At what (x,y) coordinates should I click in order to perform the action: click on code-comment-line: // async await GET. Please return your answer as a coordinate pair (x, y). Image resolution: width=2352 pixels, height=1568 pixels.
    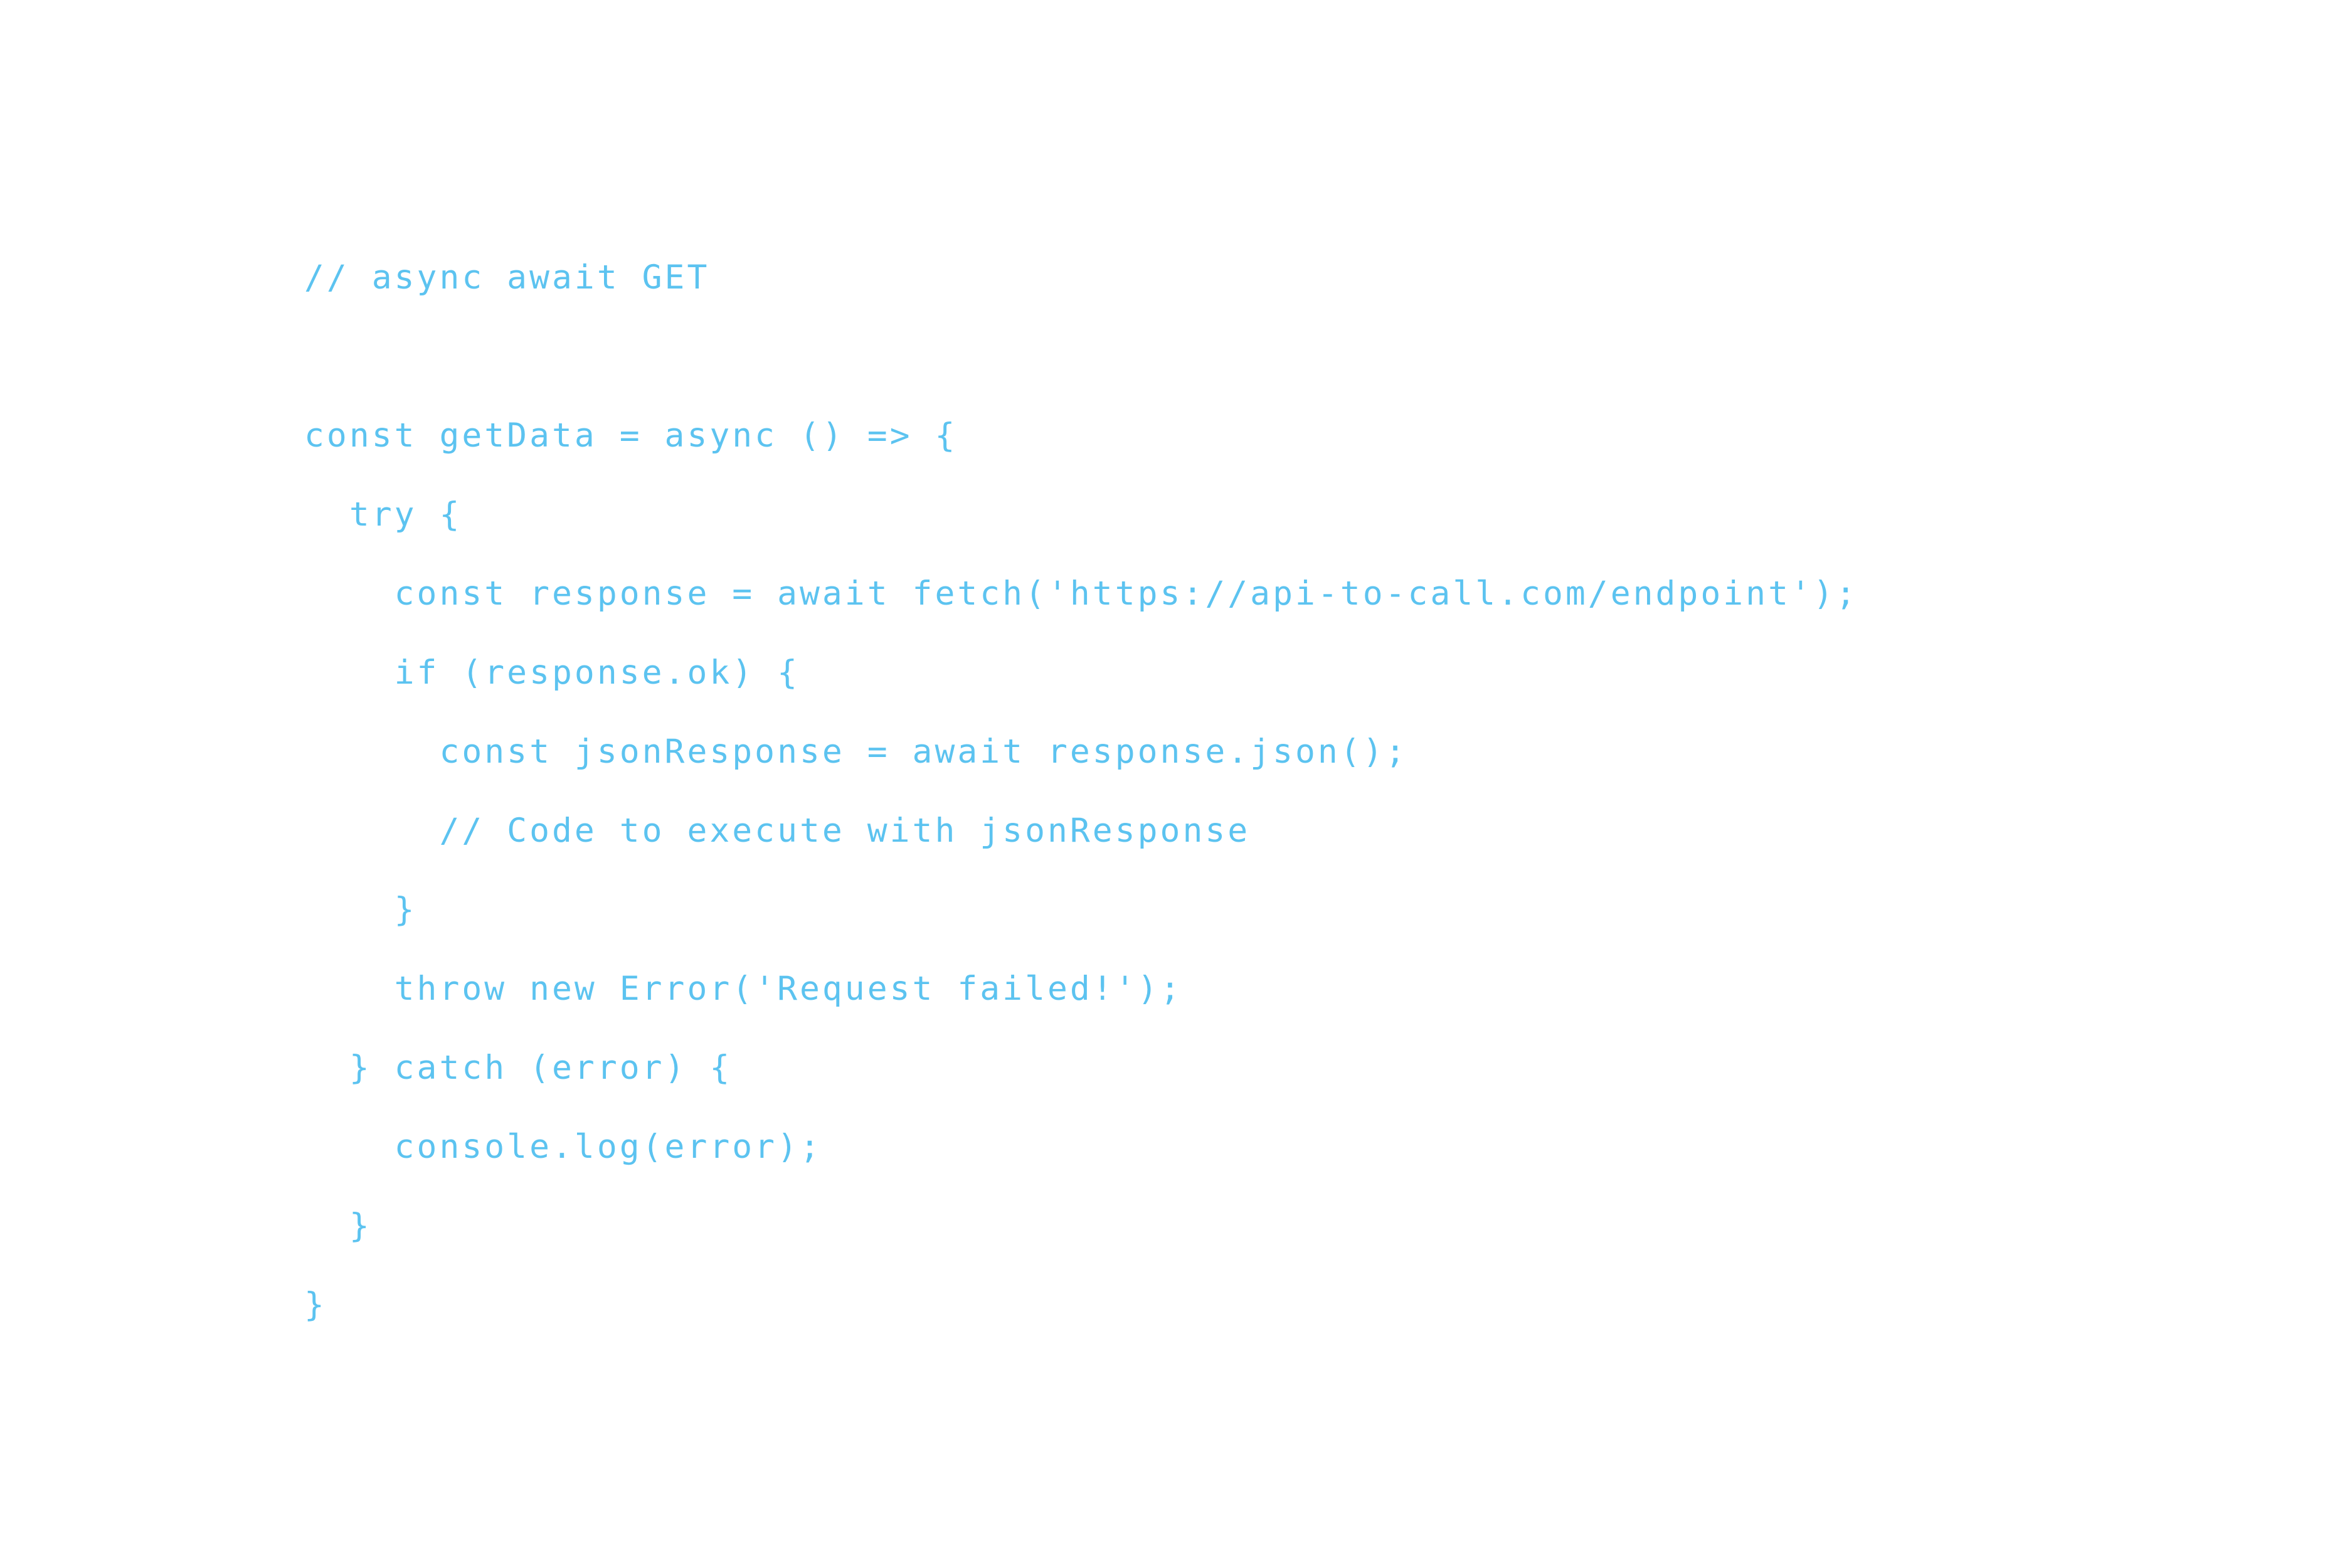
    Looking at the image, I should click on (507, 277).